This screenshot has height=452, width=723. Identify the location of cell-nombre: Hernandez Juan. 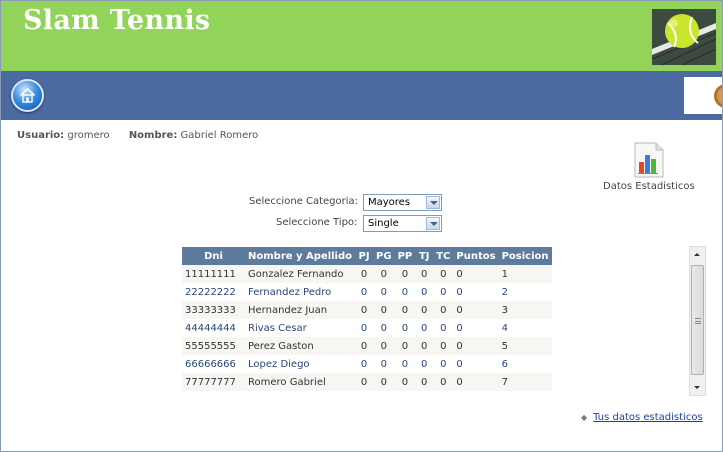
(300, 310).